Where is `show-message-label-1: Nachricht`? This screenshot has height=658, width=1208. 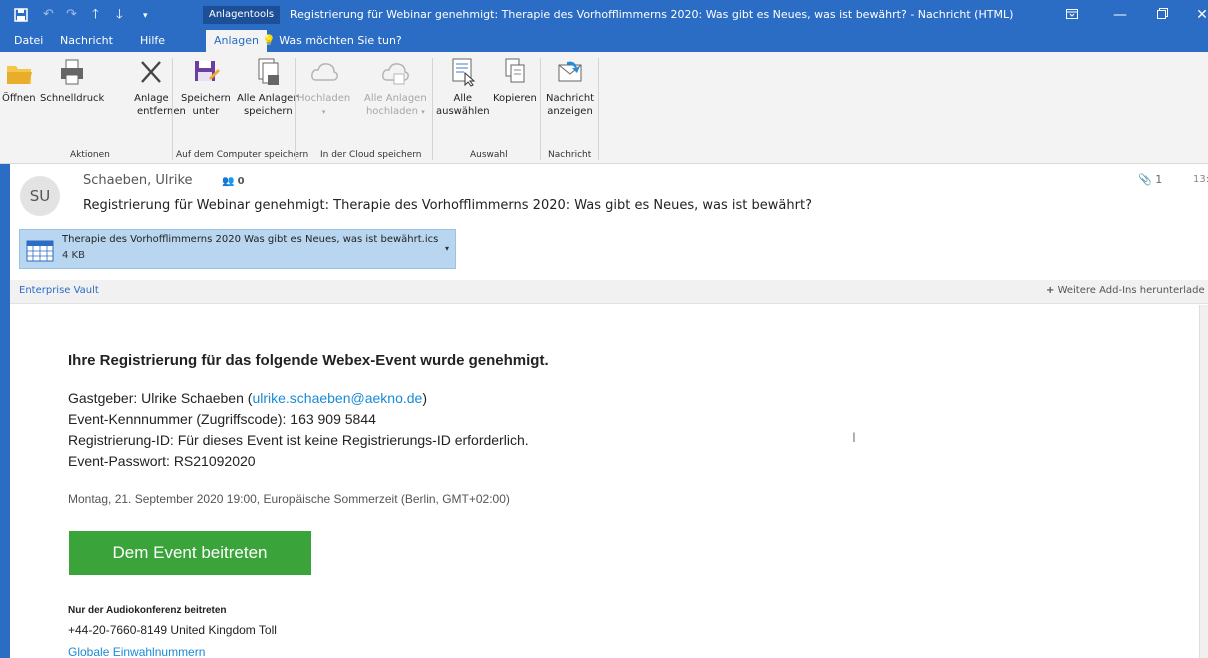 show-message-label-1: Nachricht is located at coordinates (570, 98).